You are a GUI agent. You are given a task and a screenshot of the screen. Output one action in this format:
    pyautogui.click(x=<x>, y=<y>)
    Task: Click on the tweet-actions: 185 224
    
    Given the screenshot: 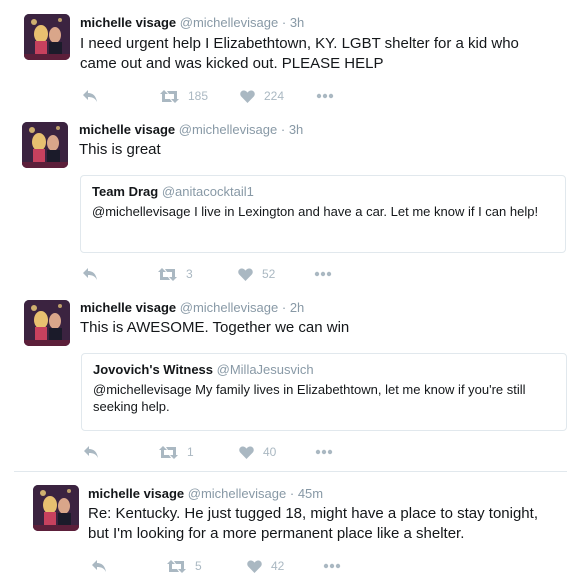 What is the action you would take?
    pyautogui.click(x=232, y=96)
    